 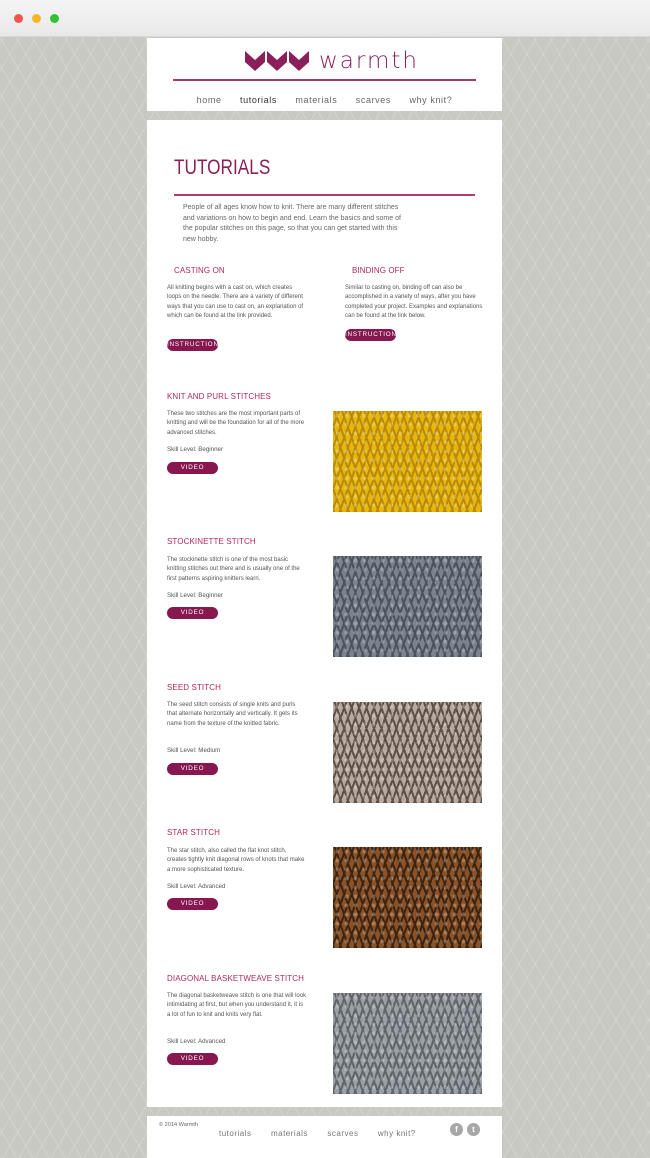 What do you see at coordinates (289, 1133) in the screenshot?
I see `footer-nav-materials: materials` at bounding box center [289, 1133].